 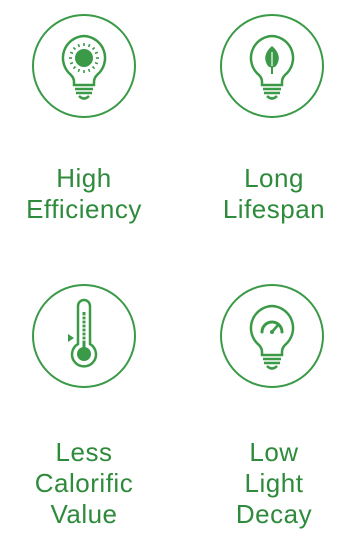 What do you see at coordinates (262, 66) in the screenshot?
I see `leaf-bulb-icon` at bounding box center [262, 66].